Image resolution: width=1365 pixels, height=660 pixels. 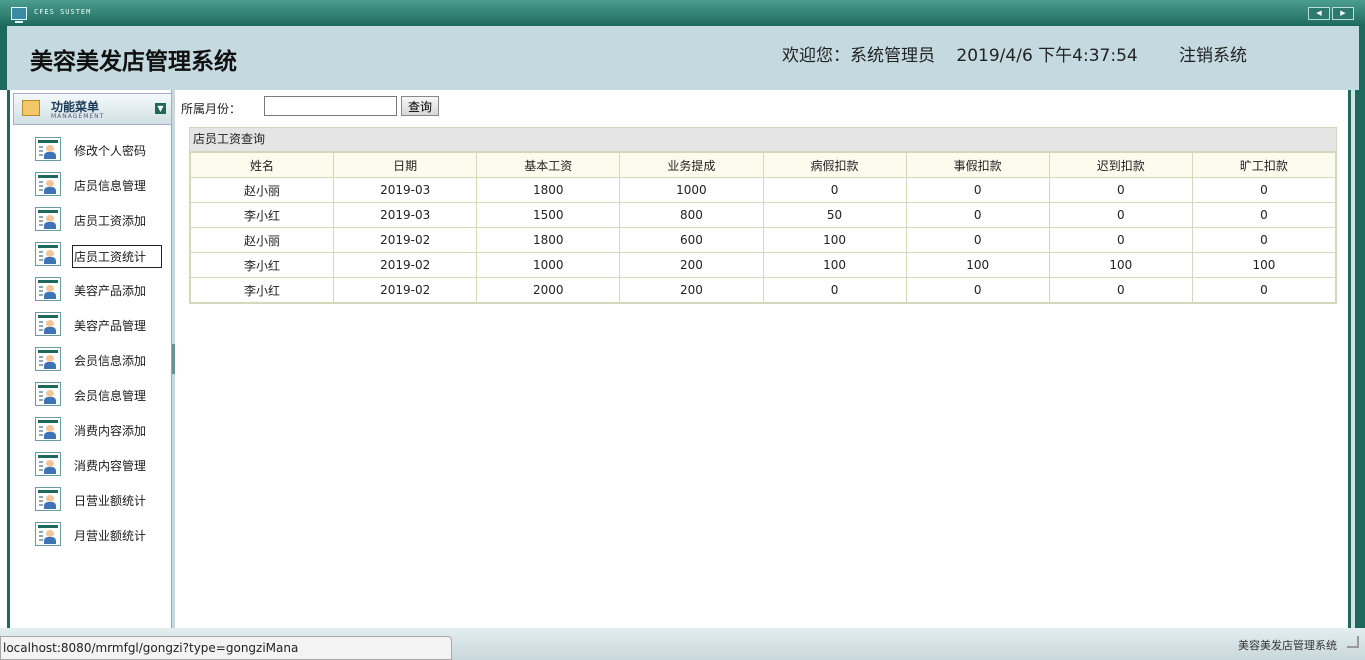 What do you see at coordinates (160, 108) in the screenshot?
I see `collapse-chevron-icon: ▼` at bounding box center [160, 108].